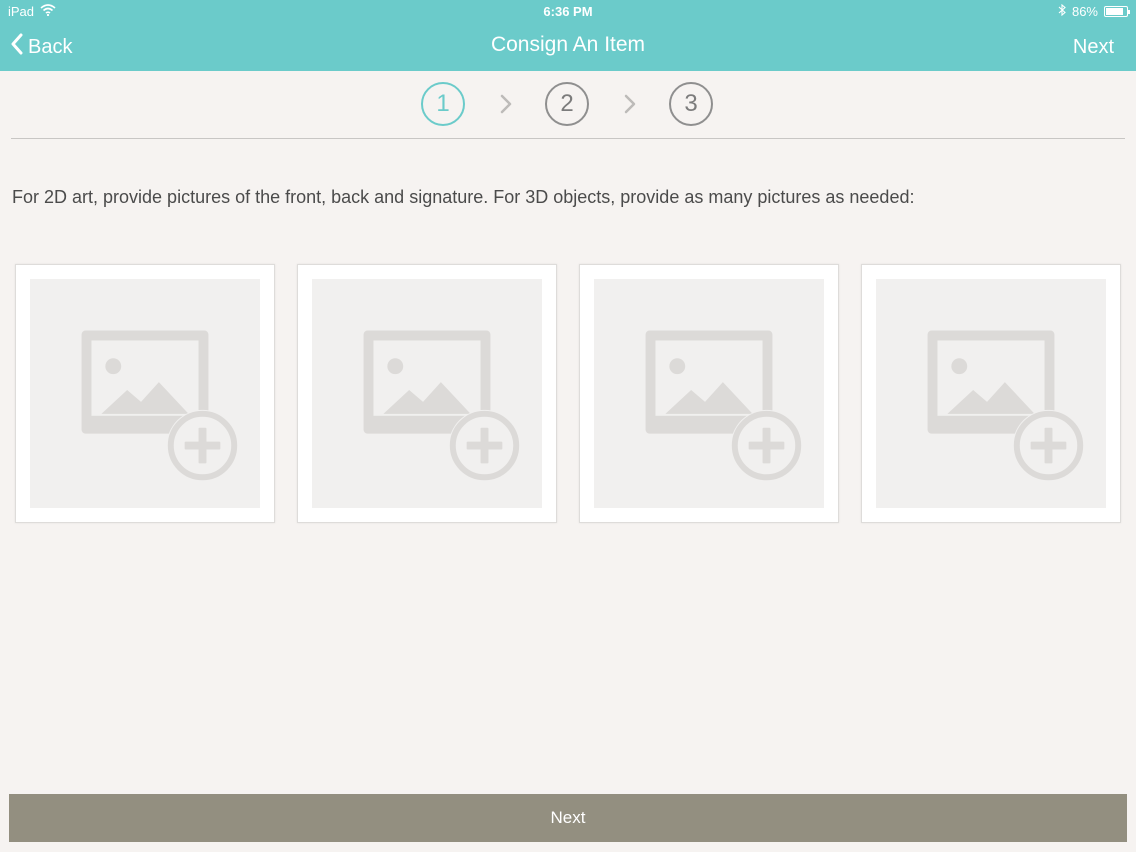 The height and width of the screenshot is (852, 1136). Describe the element at coordinates (568, 138) in the screenshot. I see `divider` at that location.